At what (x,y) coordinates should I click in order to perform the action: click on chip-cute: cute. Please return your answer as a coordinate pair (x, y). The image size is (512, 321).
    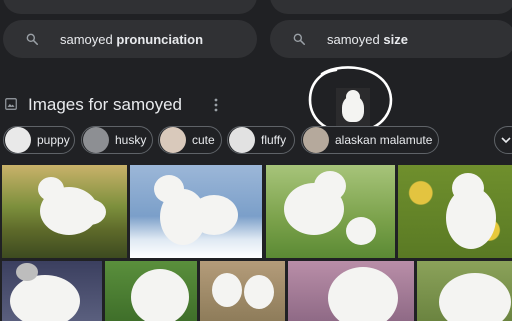
    Looking at the image, I should click on (190, 140).